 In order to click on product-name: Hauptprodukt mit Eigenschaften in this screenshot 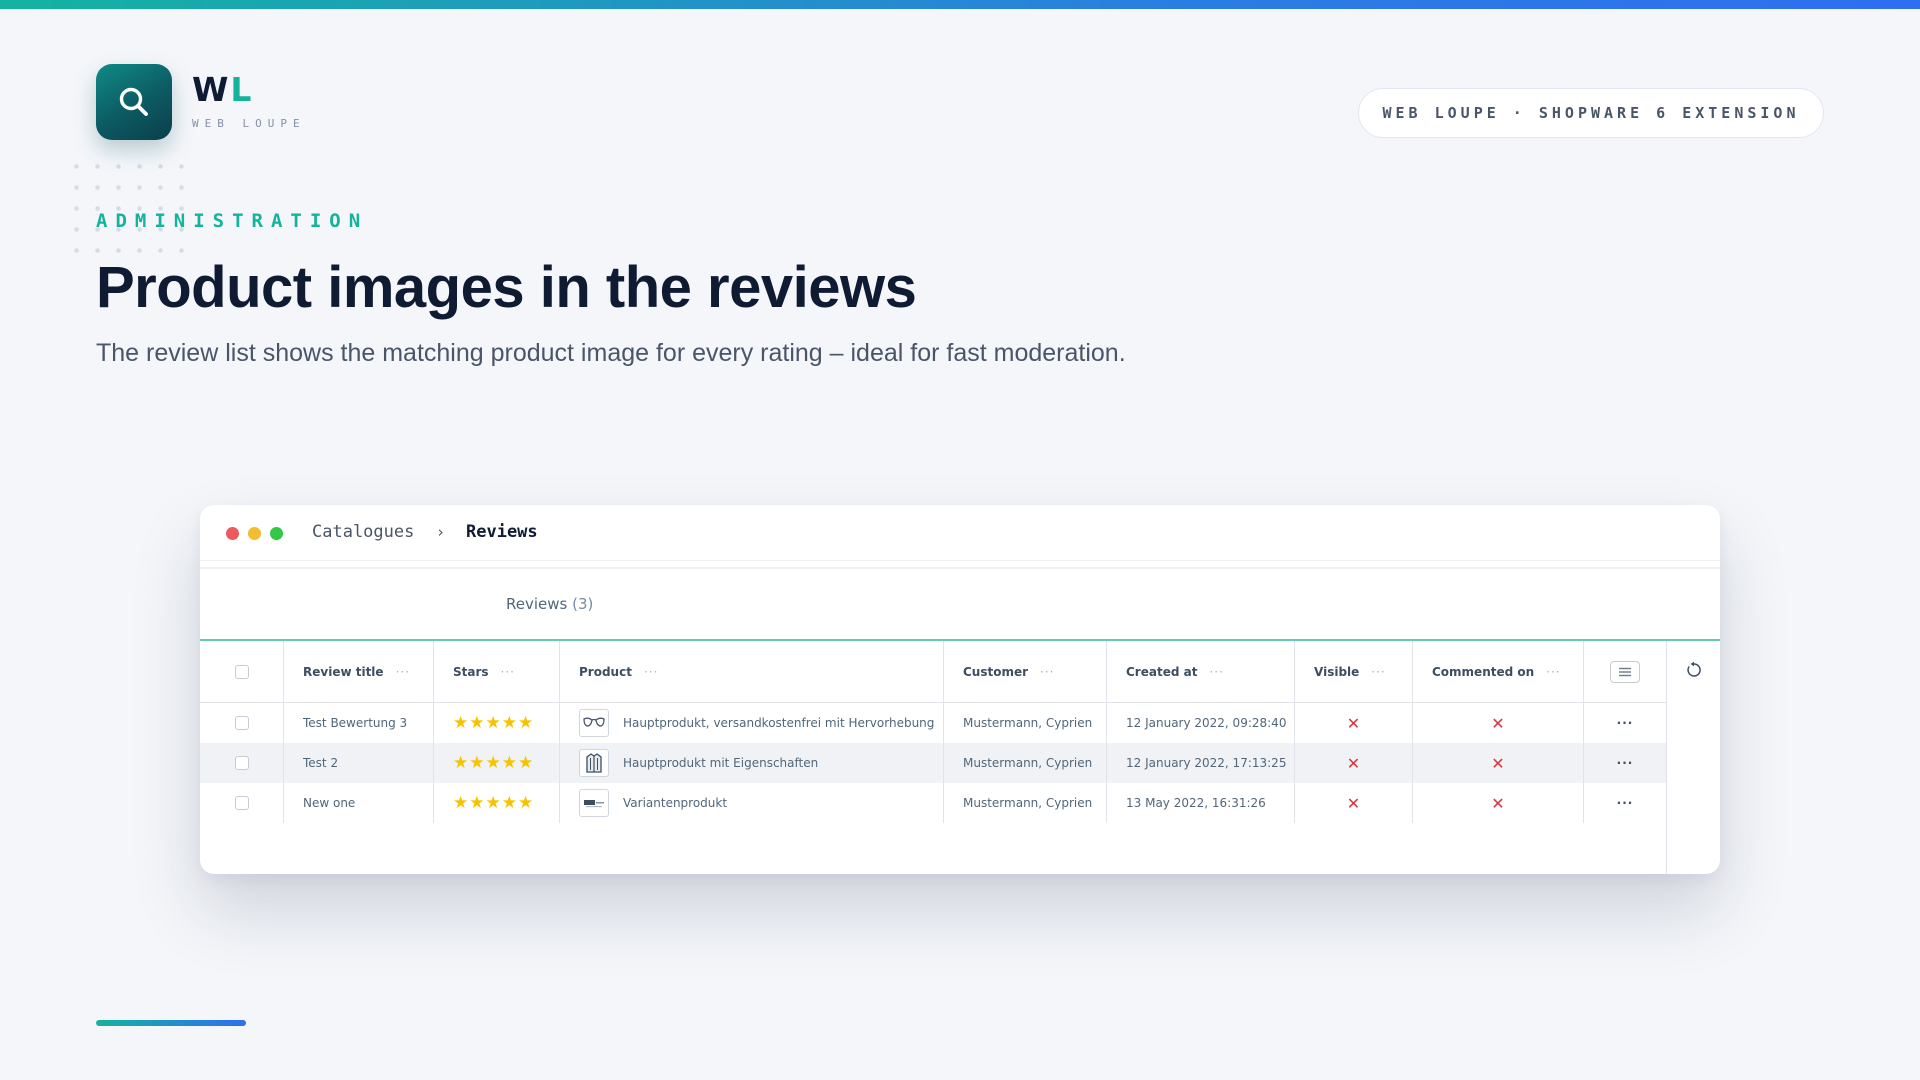, I will do `click(720, 763)`.